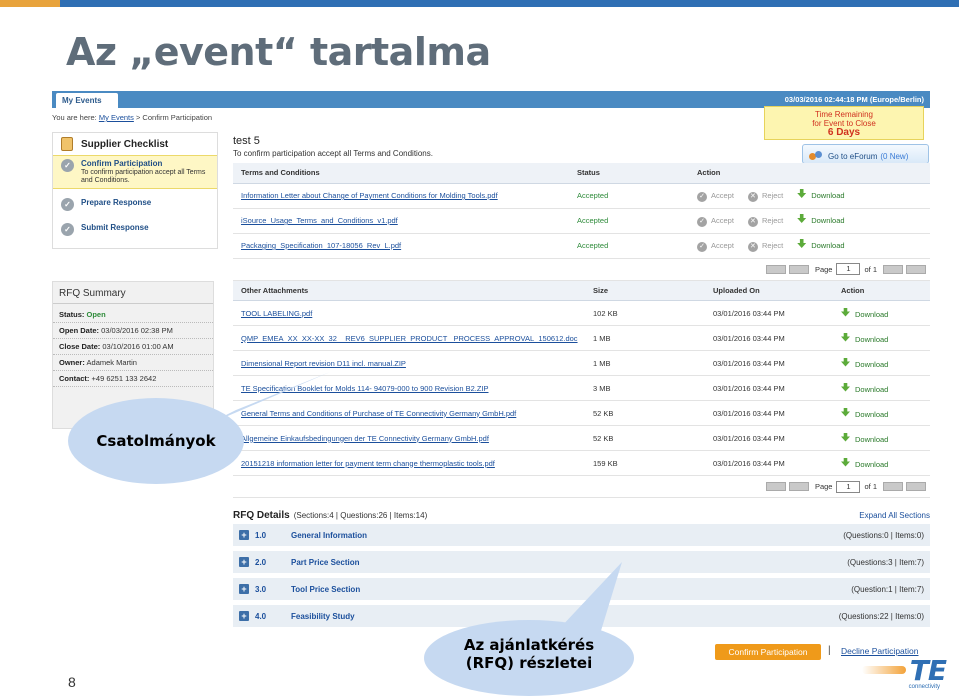 This screenshot has height=696, width=959. Describe the element at coordinates (135, 228) in the screenshot. I see `checklist-item-submit: ✓ Submit Response` at that location.